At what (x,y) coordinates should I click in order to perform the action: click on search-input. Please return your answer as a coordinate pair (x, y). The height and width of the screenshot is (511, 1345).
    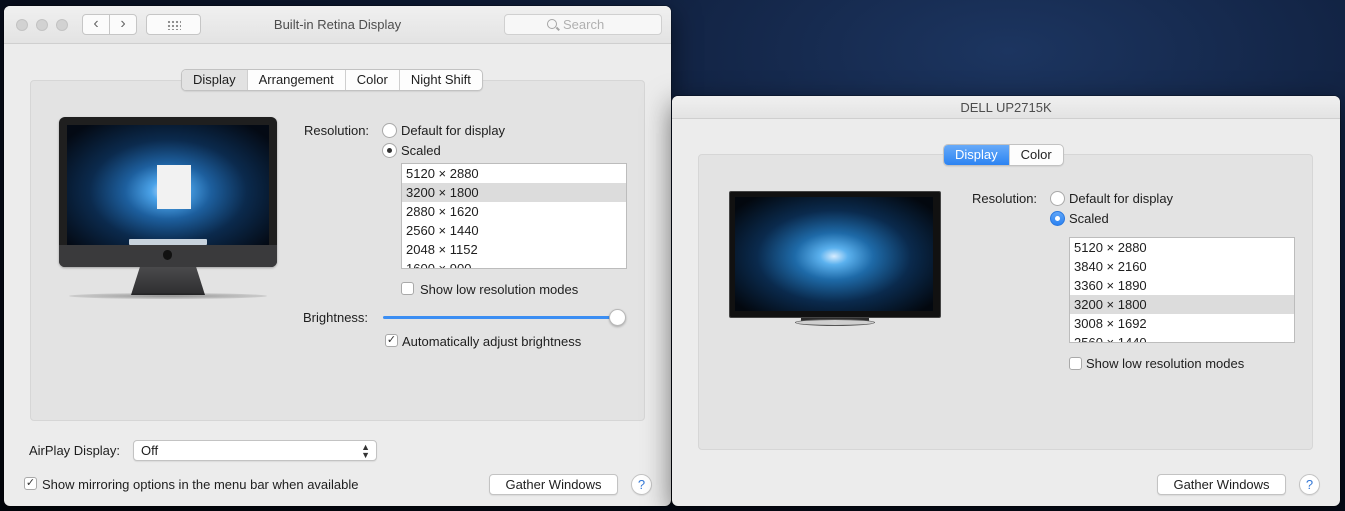
    Looking at the image, I should click on (610, 24).